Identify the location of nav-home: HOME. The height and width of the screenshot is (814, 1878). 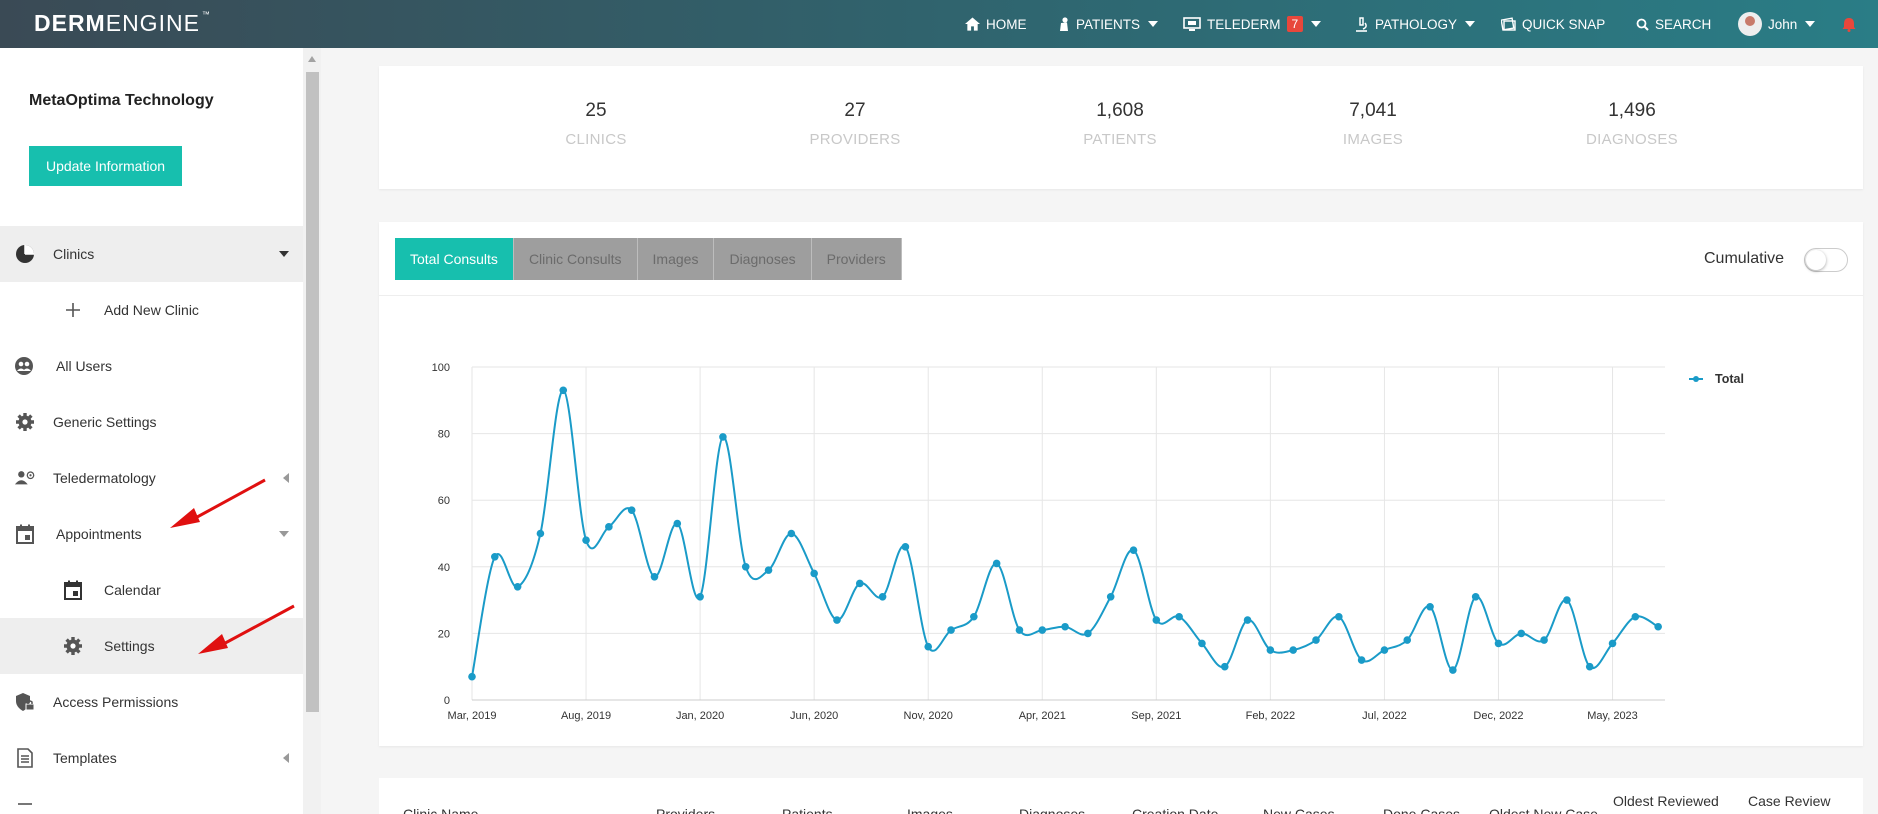
(996, 24).